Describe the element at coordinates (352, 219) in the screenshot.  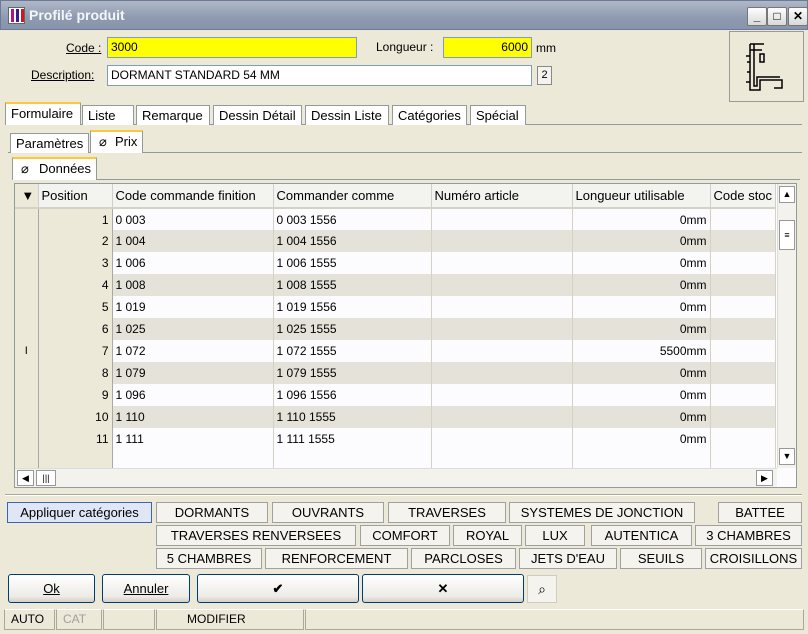
I see `cell-commander: 0 003 1556` at that location.